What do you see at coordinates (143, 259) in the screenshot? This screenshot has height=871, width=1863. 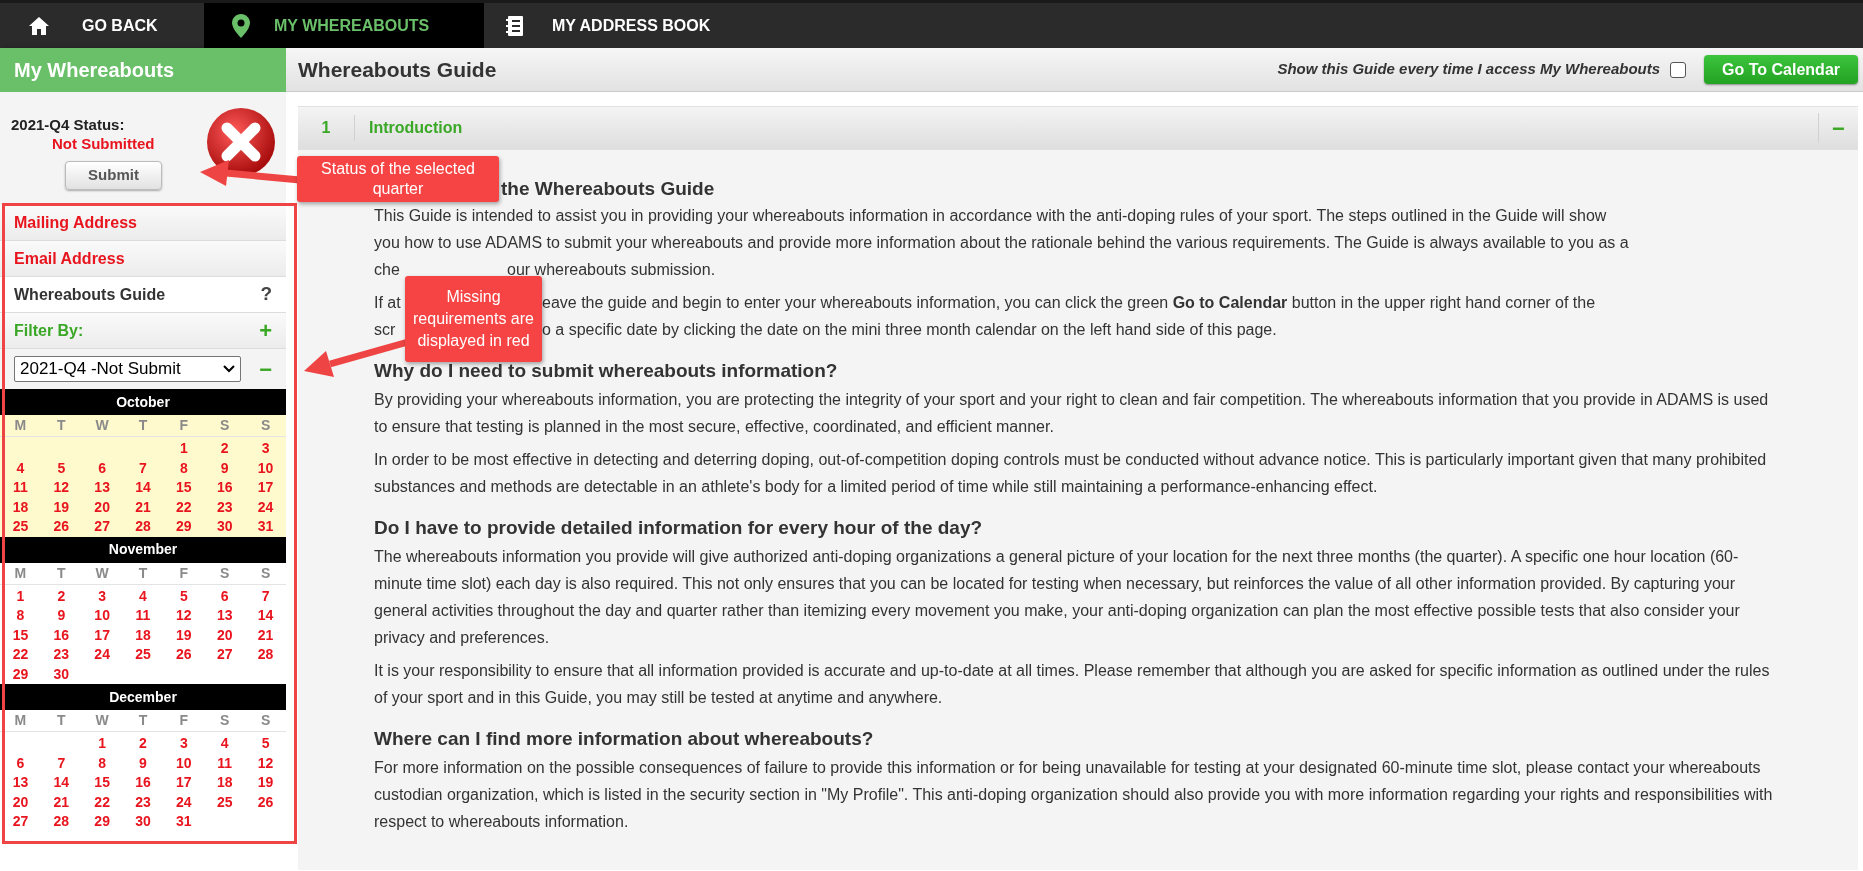 I see `sidebar-item: Email Address` at bounding box center [143, 259].